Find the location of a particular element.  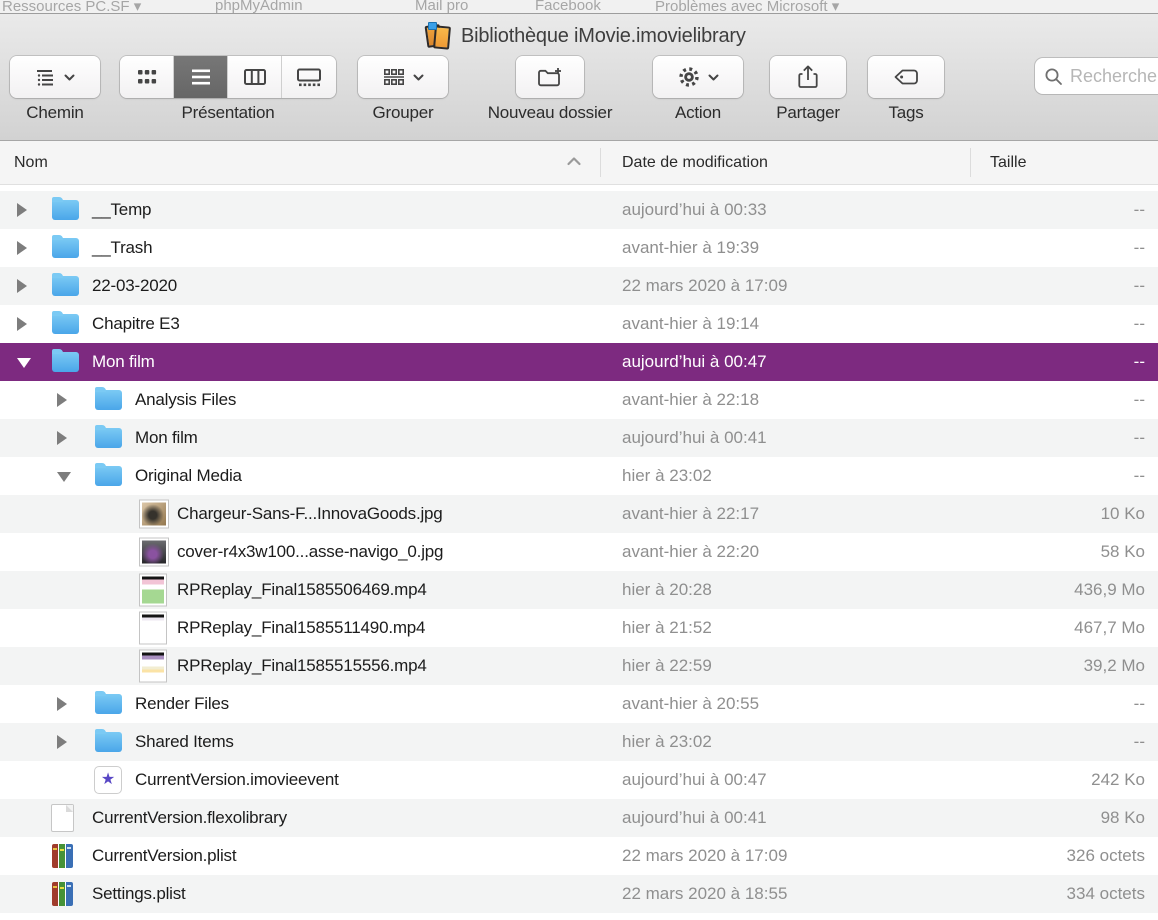

tag-icon is located at coordinates (906, 77).